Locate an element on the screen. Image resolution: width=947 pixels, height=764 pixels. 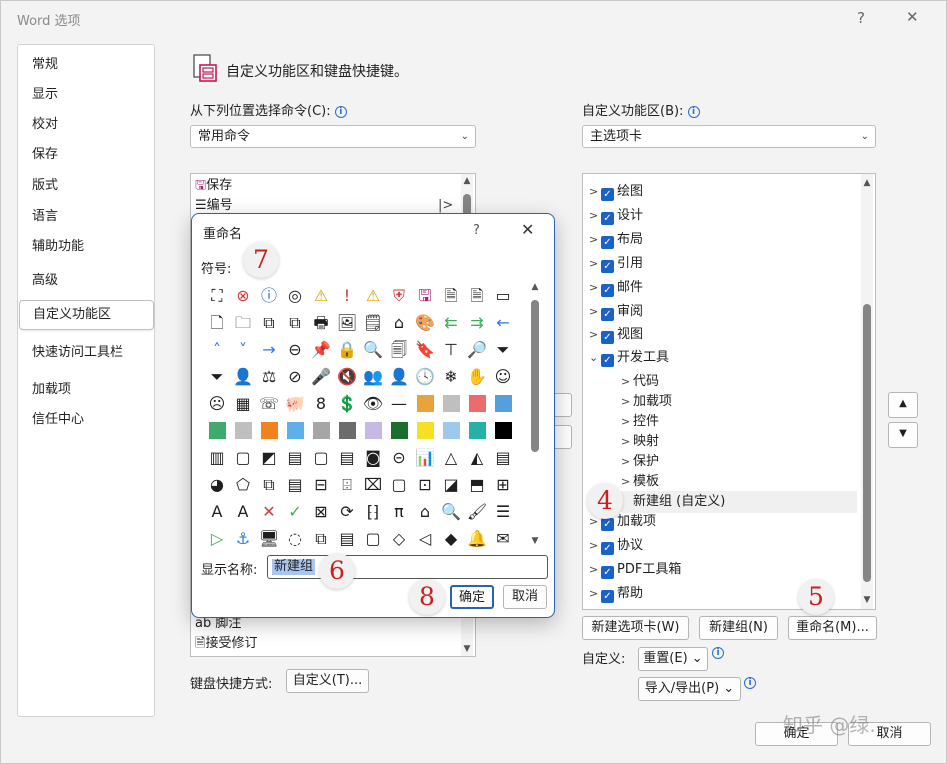
nav-item-layout: 版式 is located at coordinates (45, 183).